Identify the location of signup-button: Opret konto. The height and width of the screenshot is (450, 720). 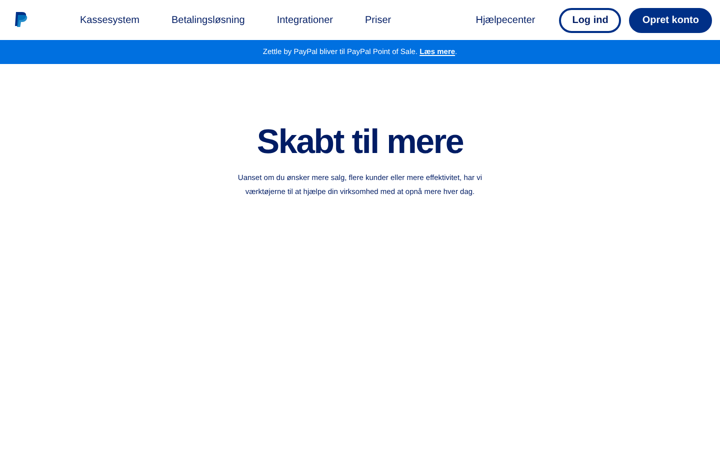
(670, 20).